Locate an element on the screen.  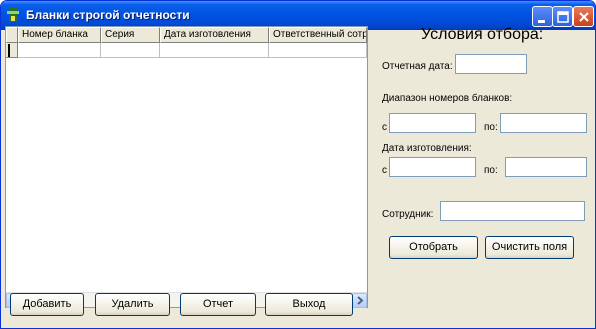
exit-button: Выход is located at coordinates (309, 304).